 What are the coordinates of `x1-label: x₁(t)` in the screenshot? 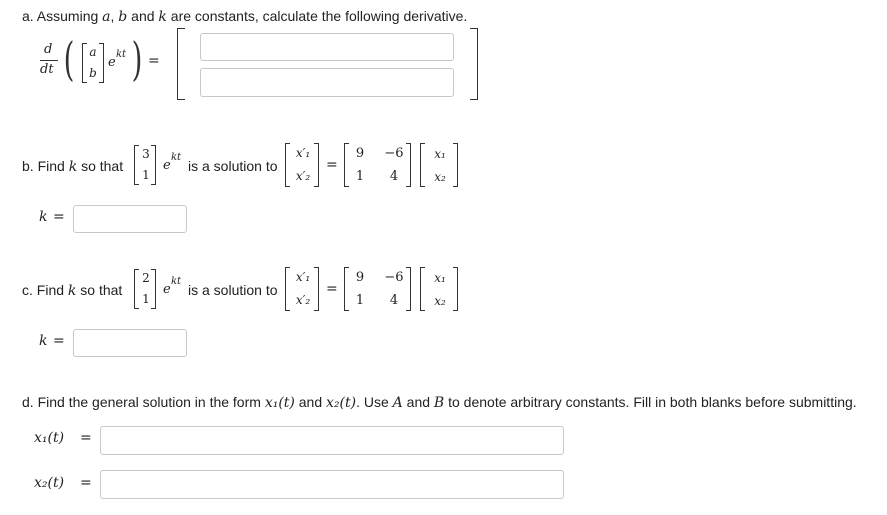 It's located at (49, 438).